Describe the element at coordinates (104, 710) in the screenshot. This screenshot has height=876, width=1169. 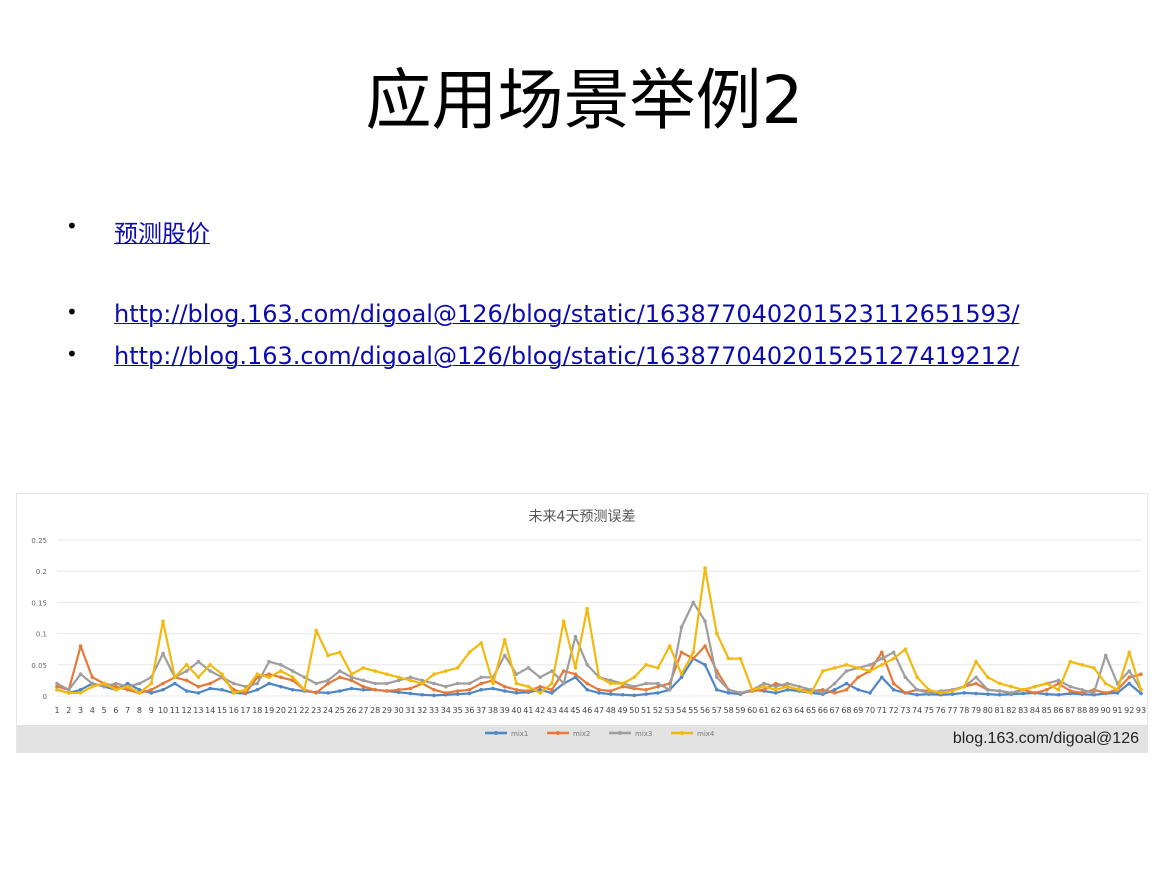
I see `x-tick-label: 5` at that location.